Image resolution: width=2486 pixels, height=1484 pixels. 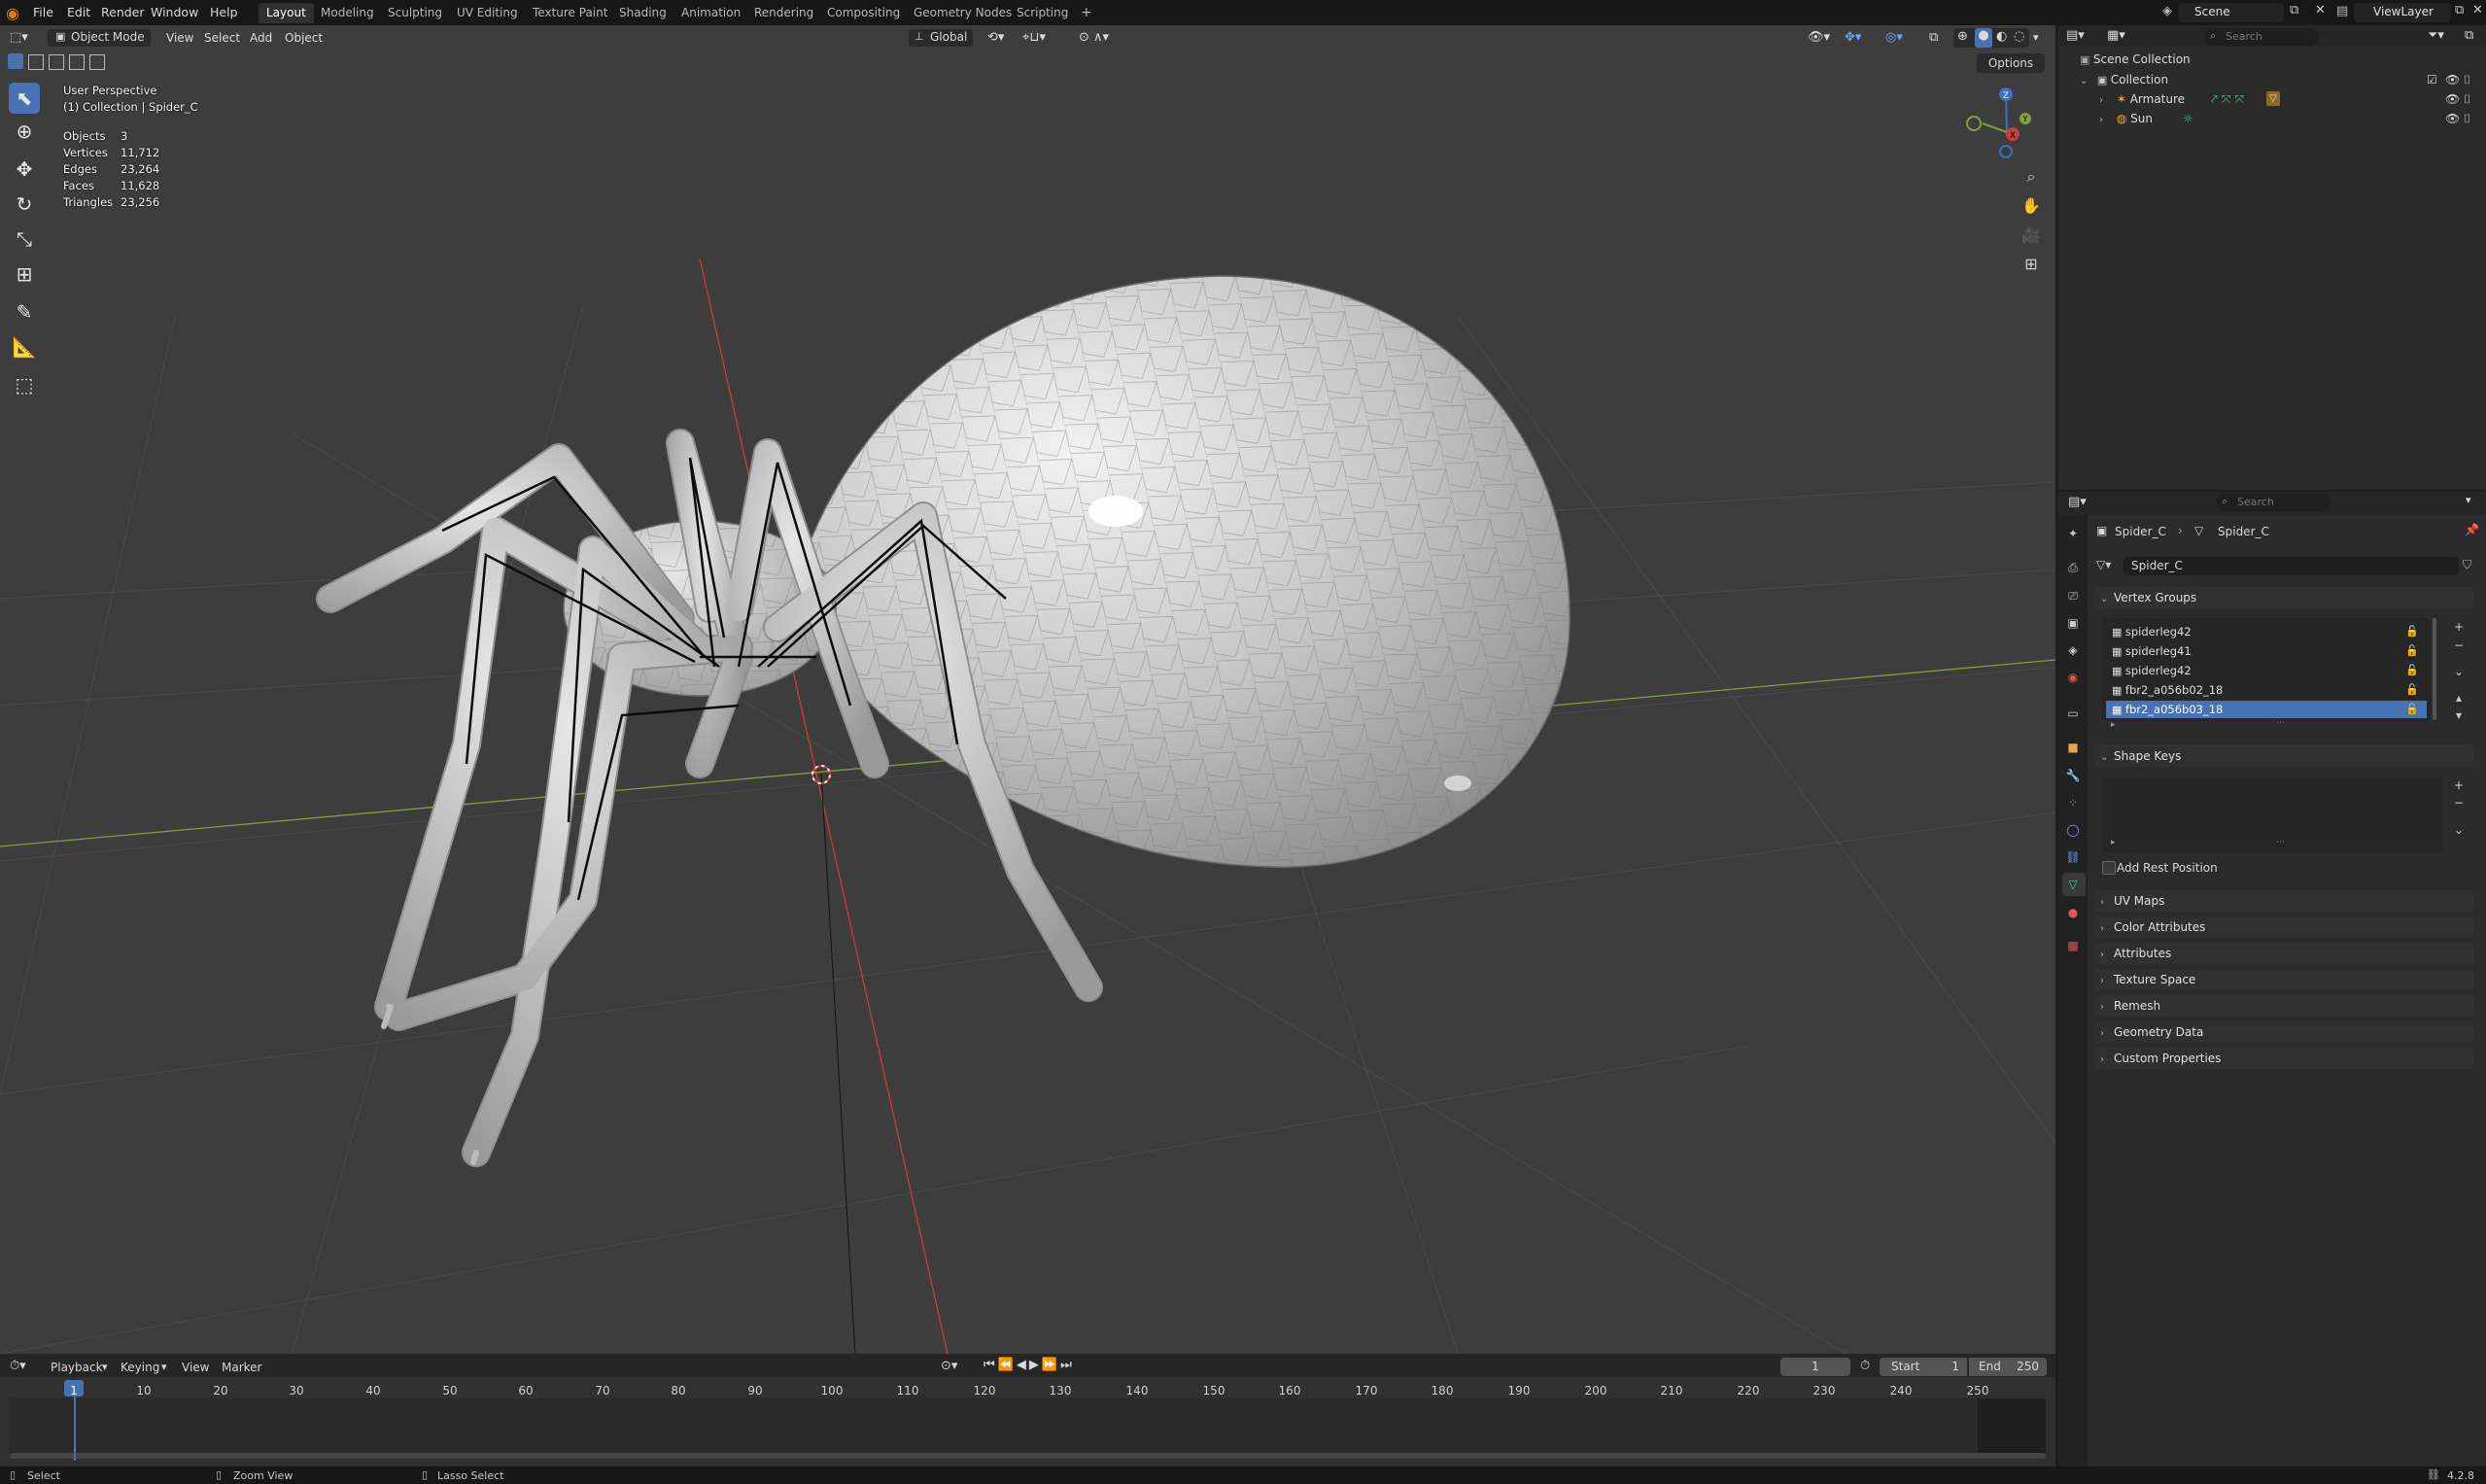 What do you see at coordinates (2008, 1367) in the screenshot?
I see `end-frame-field: End 250` at bounding box center [2008, 1367].